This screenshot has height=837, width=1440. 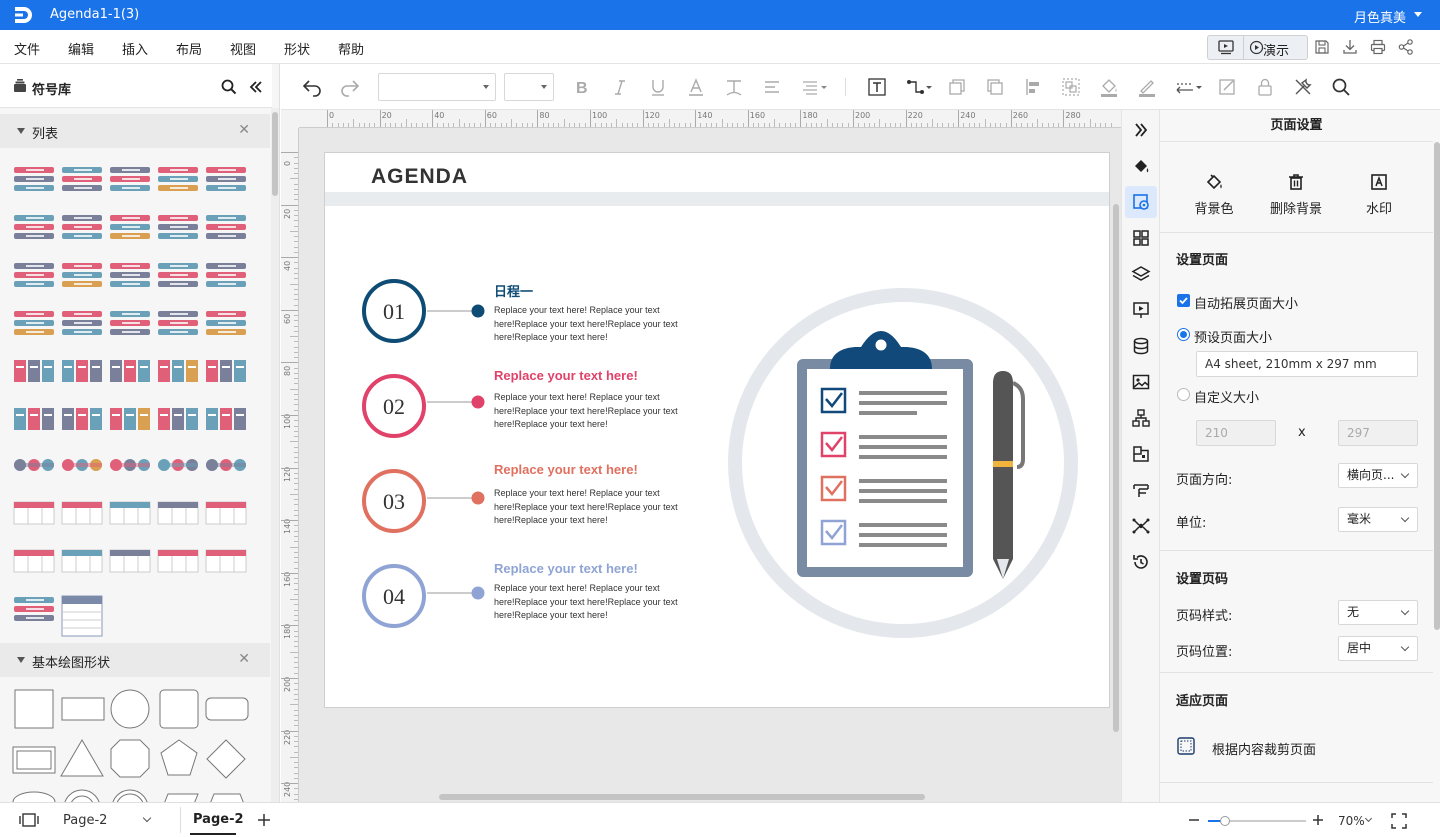 I want to click on agenda-heading-1: 日程一, so click(x=513, y=290).